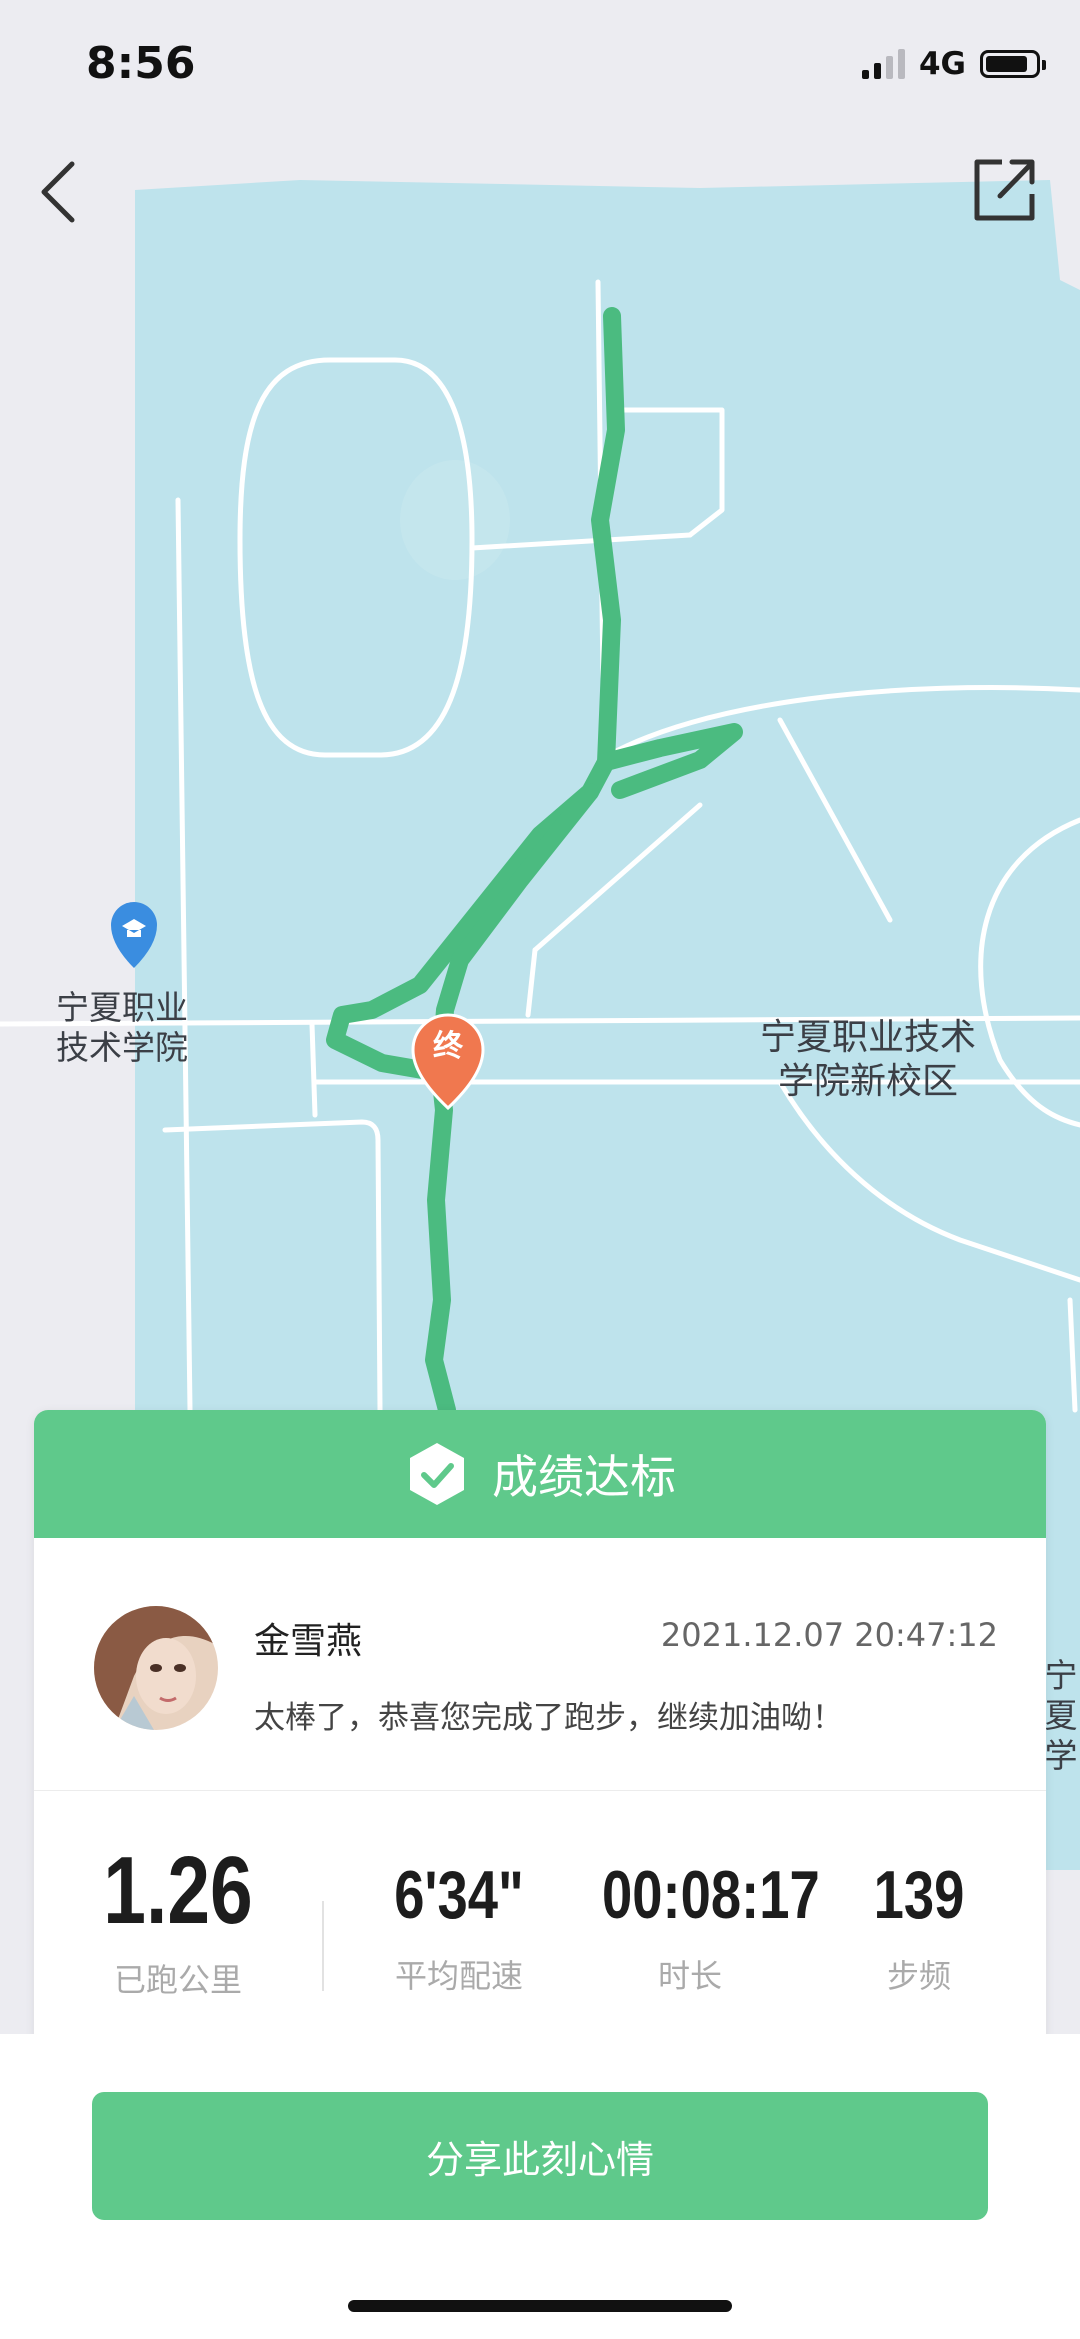 The width and height of the screenshot is (1080, 2339). I want to click on stats-row: 1.26 已跑公里 6'34" 平均配速 00:08:17 时长 139 步频, so click(540, 1925).